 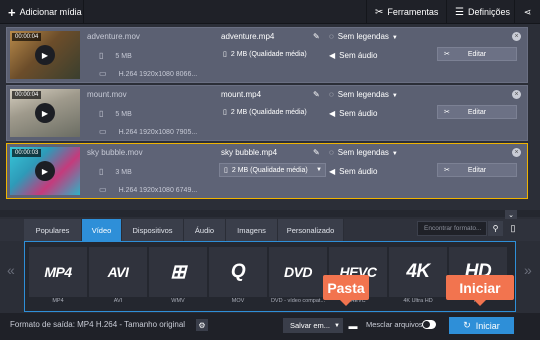 What do you see at coordinates (153, 230) in the screenshot?
I see `tab-dispositivos: Dispositivos` at bounding box center [153, 230].